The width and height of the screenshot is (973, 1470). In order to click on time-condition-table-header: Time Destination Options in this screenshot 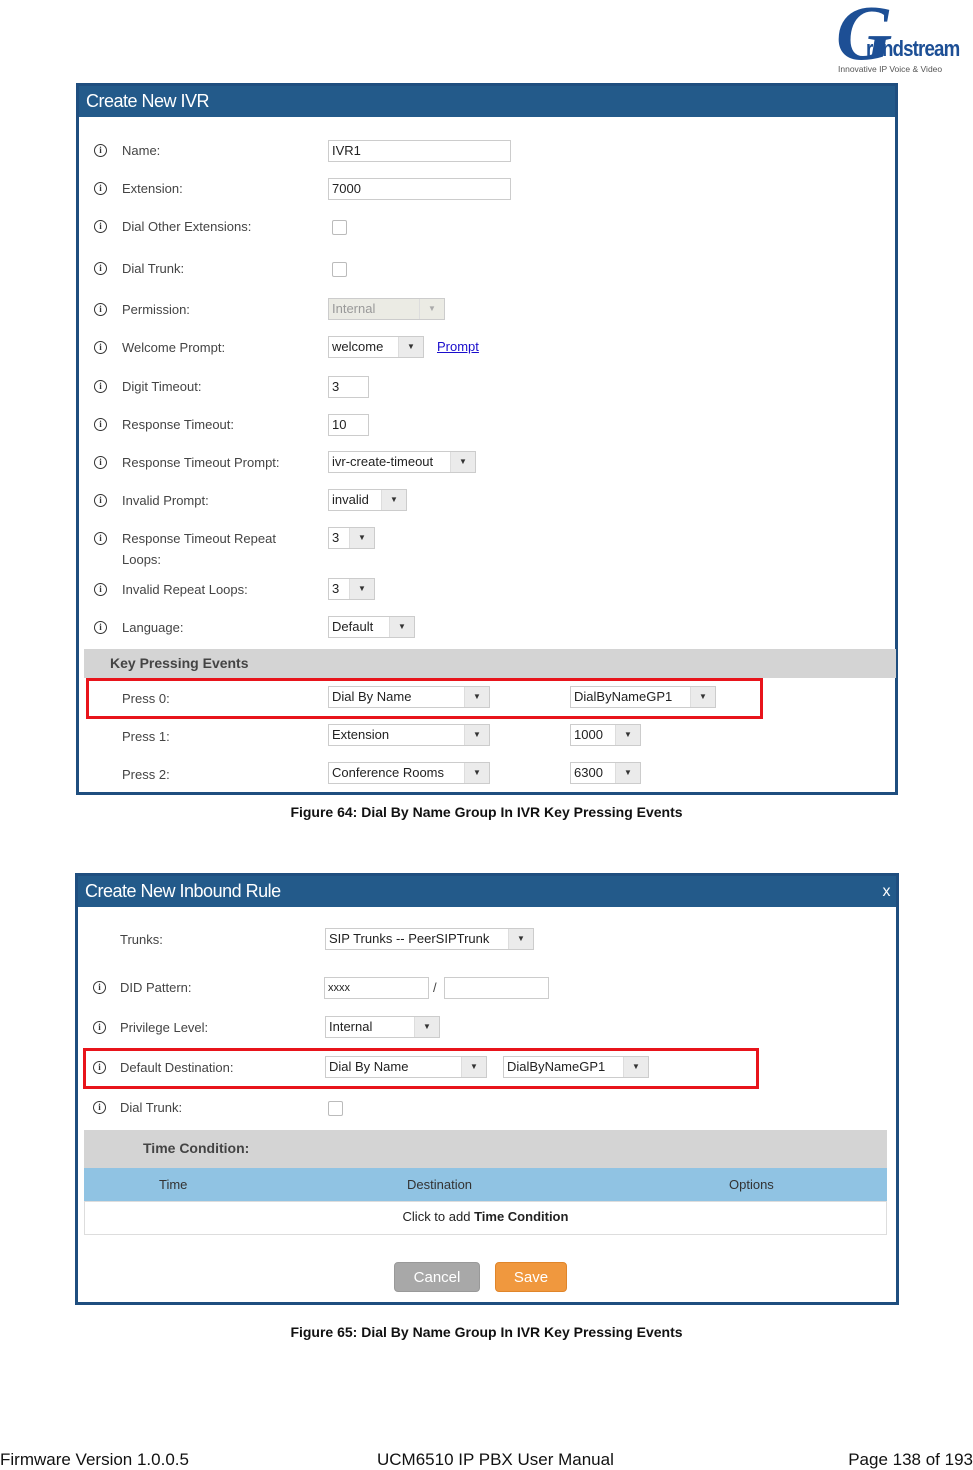, I will do `click(485, 1184)`.